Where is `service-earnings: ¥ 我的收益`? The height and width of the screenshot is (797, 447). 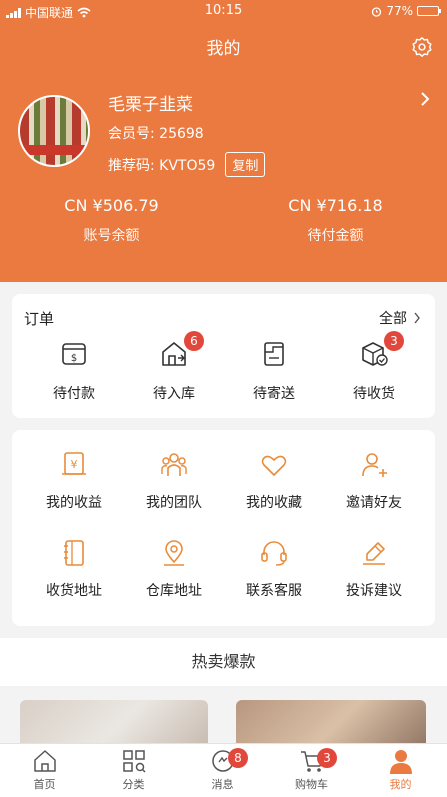 service-earnings: ¥ 我的收益 is located at coordinates (74, 481).